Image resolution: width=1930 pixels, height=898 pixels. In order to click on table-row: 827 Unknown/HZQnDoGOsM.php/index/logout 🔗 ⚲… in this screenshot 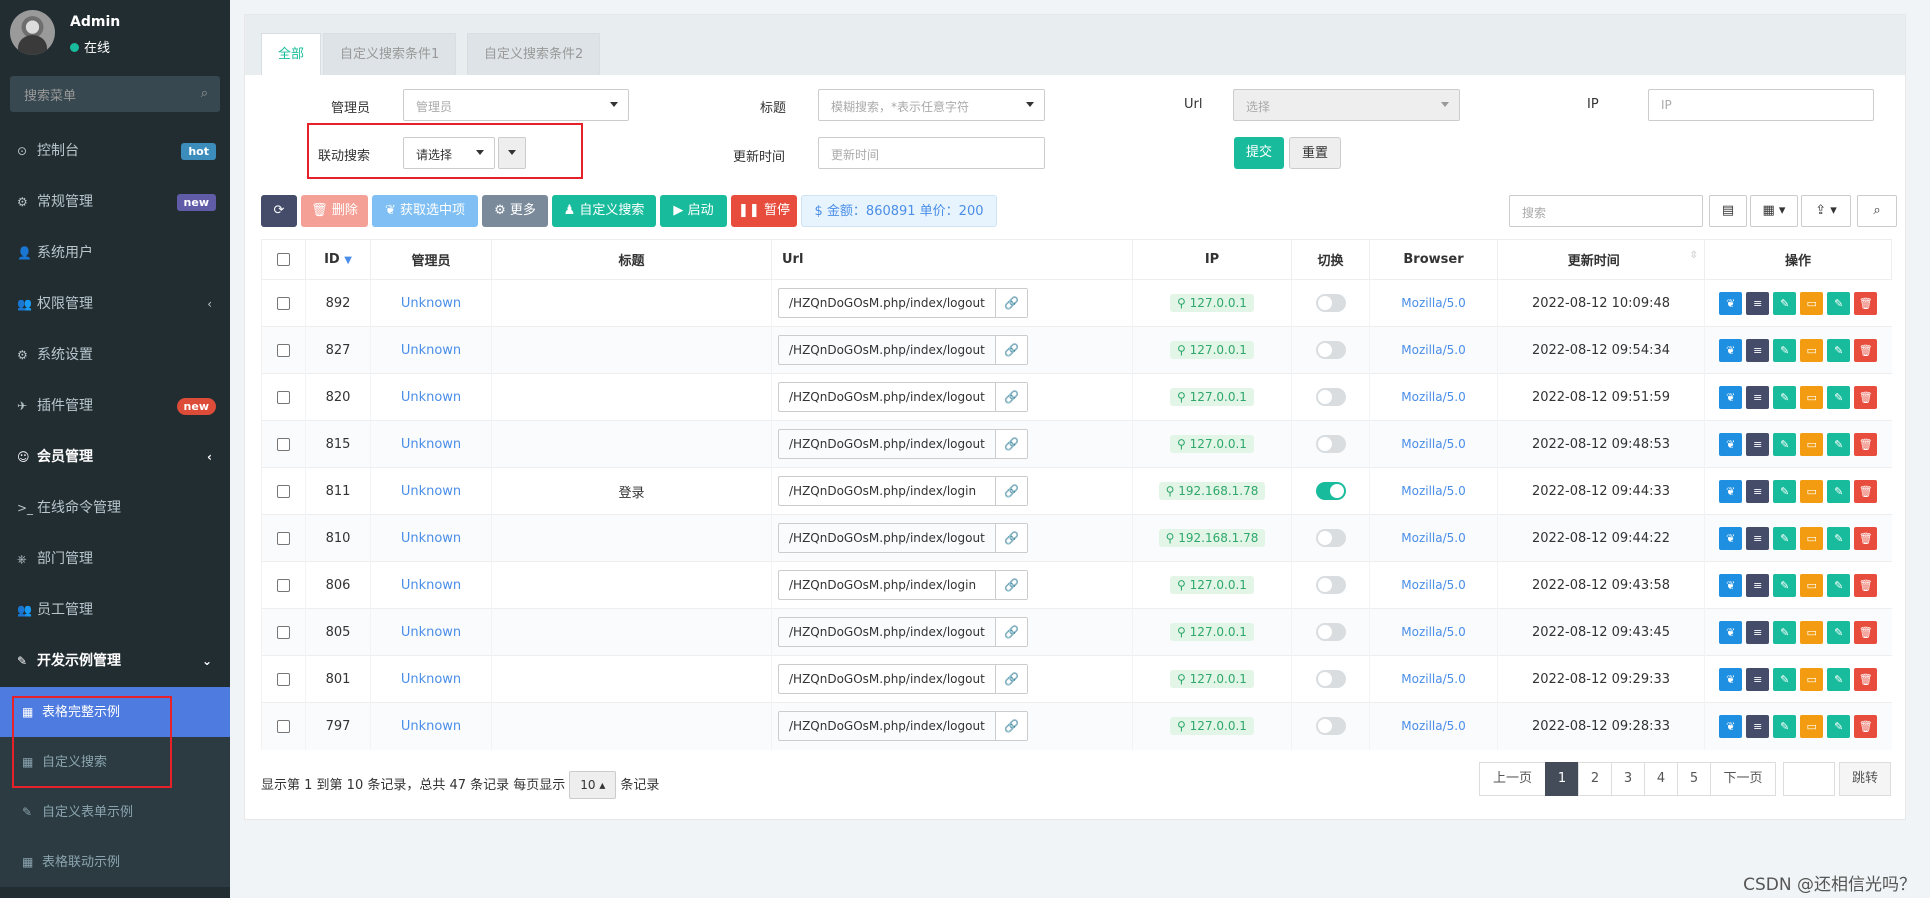, I will do `click(1076, 350)`.